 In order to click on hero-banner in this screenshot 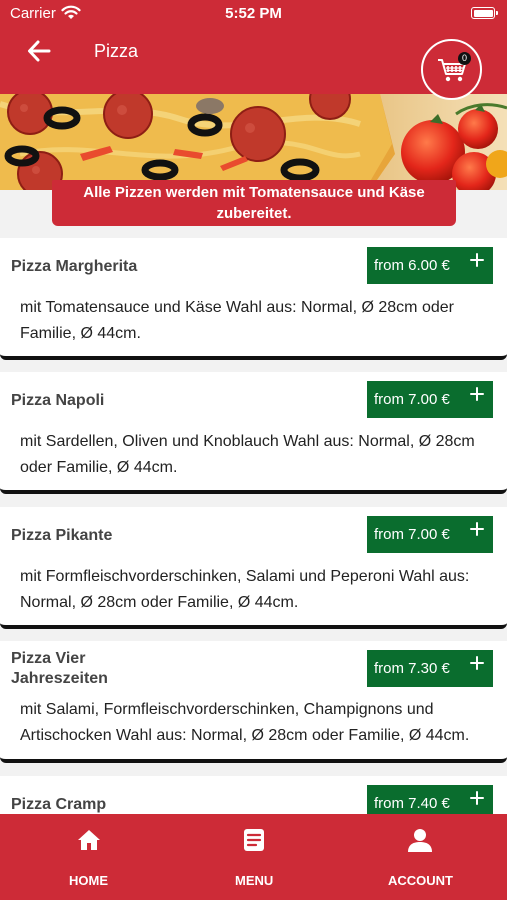, I will do `click(253, 142)`.